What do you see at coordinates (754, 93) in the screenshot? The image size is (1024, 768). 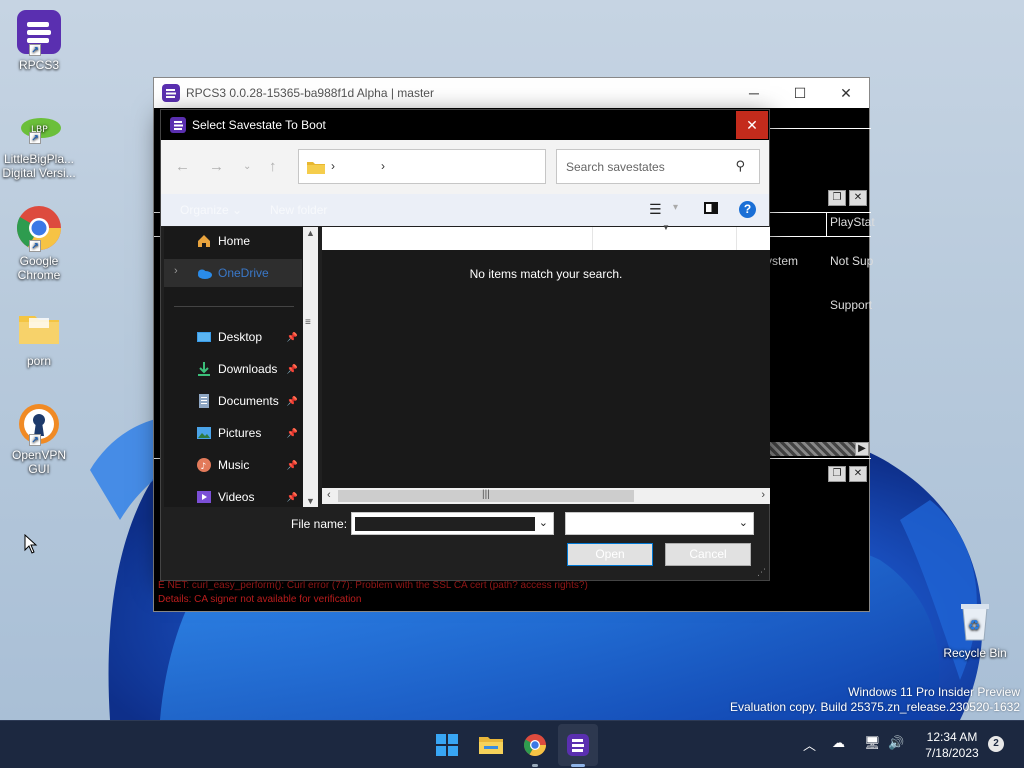 I see `minimize-button: ─` at bounding box center [754, 93].